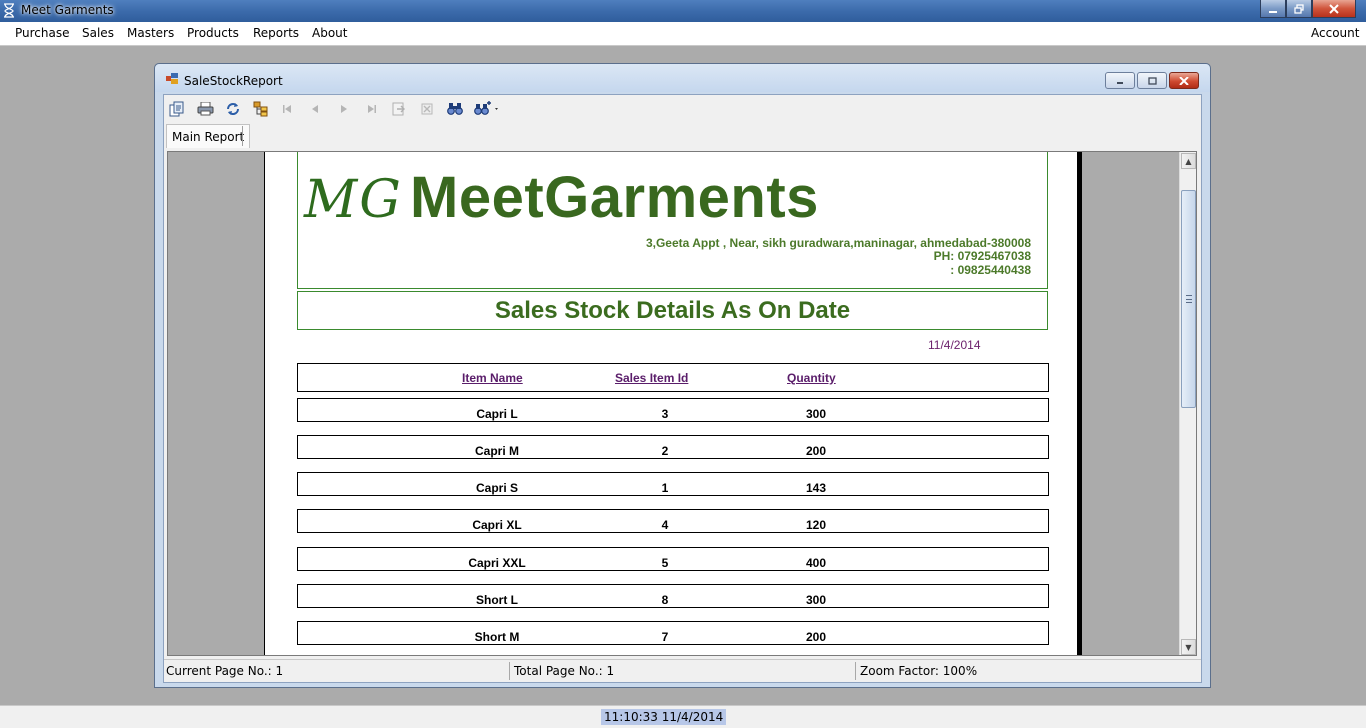 The height and width of the screenshot is (728, 1366). I want to click on table-row: Capri M 2 200, so click(673, 447).